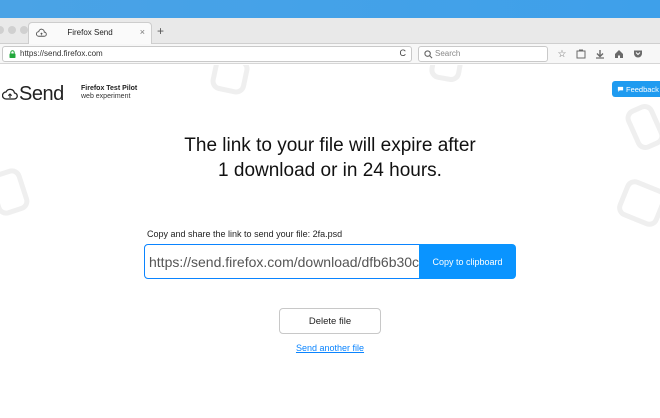 Image resolution: width=660 pixels, height=418 pixels. What do you see at coordinates (207, 54) in the screenshot?
I see `url-bar: https://send.firefox.com C` at bounding box center [207, 54].